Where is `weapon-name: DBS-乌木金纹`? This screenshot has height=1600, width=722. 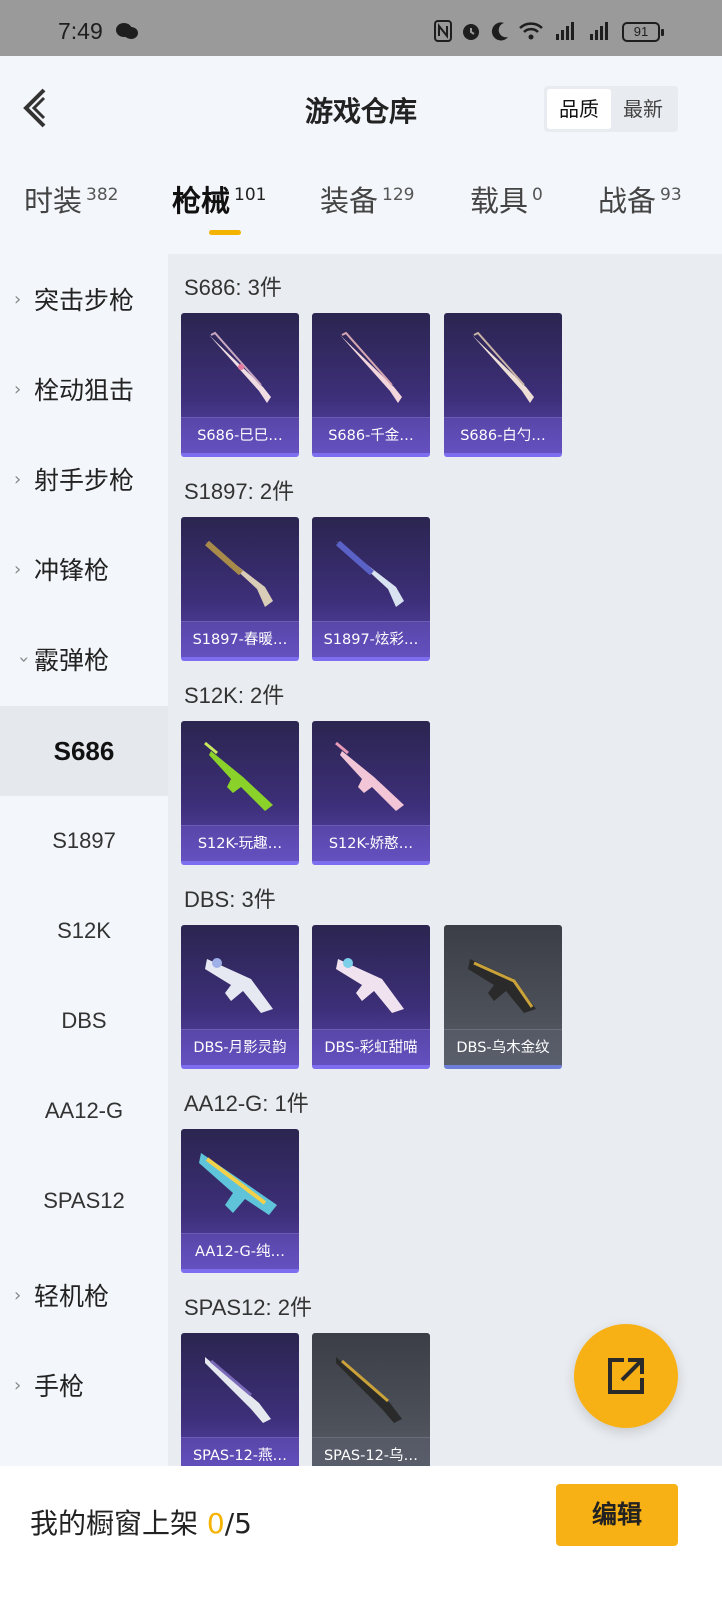
weapon-name: DBS-乌木金纹 is located at coordinates (503, 1047).